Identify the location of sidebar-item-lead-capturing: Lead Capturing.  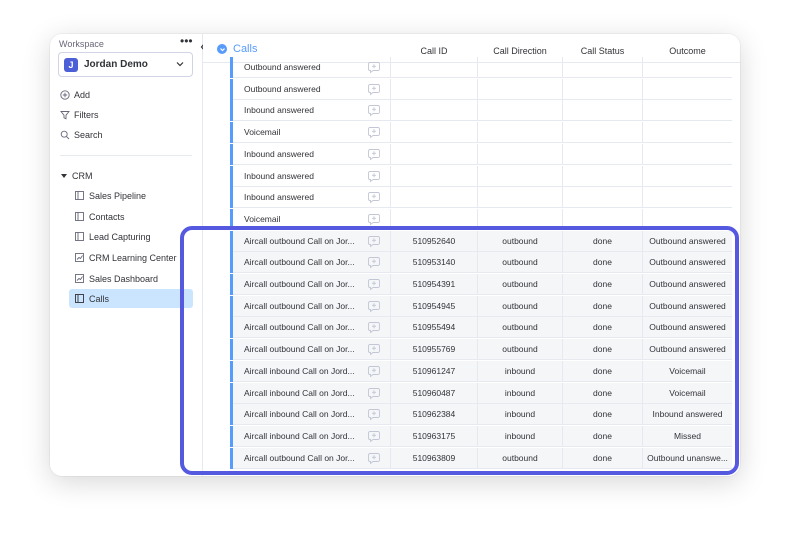
(131, 236).